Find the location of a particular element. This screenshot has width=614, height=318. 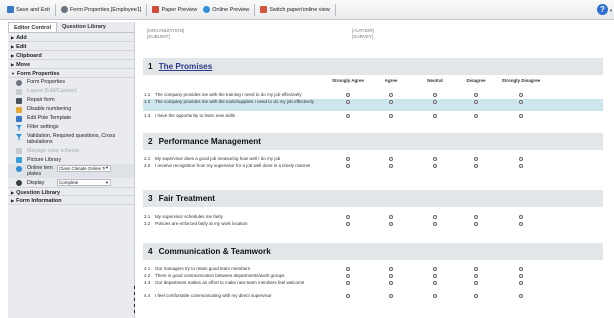

sidebar-item-display: Display Complete ▼ is located at coordinates (71, 182).